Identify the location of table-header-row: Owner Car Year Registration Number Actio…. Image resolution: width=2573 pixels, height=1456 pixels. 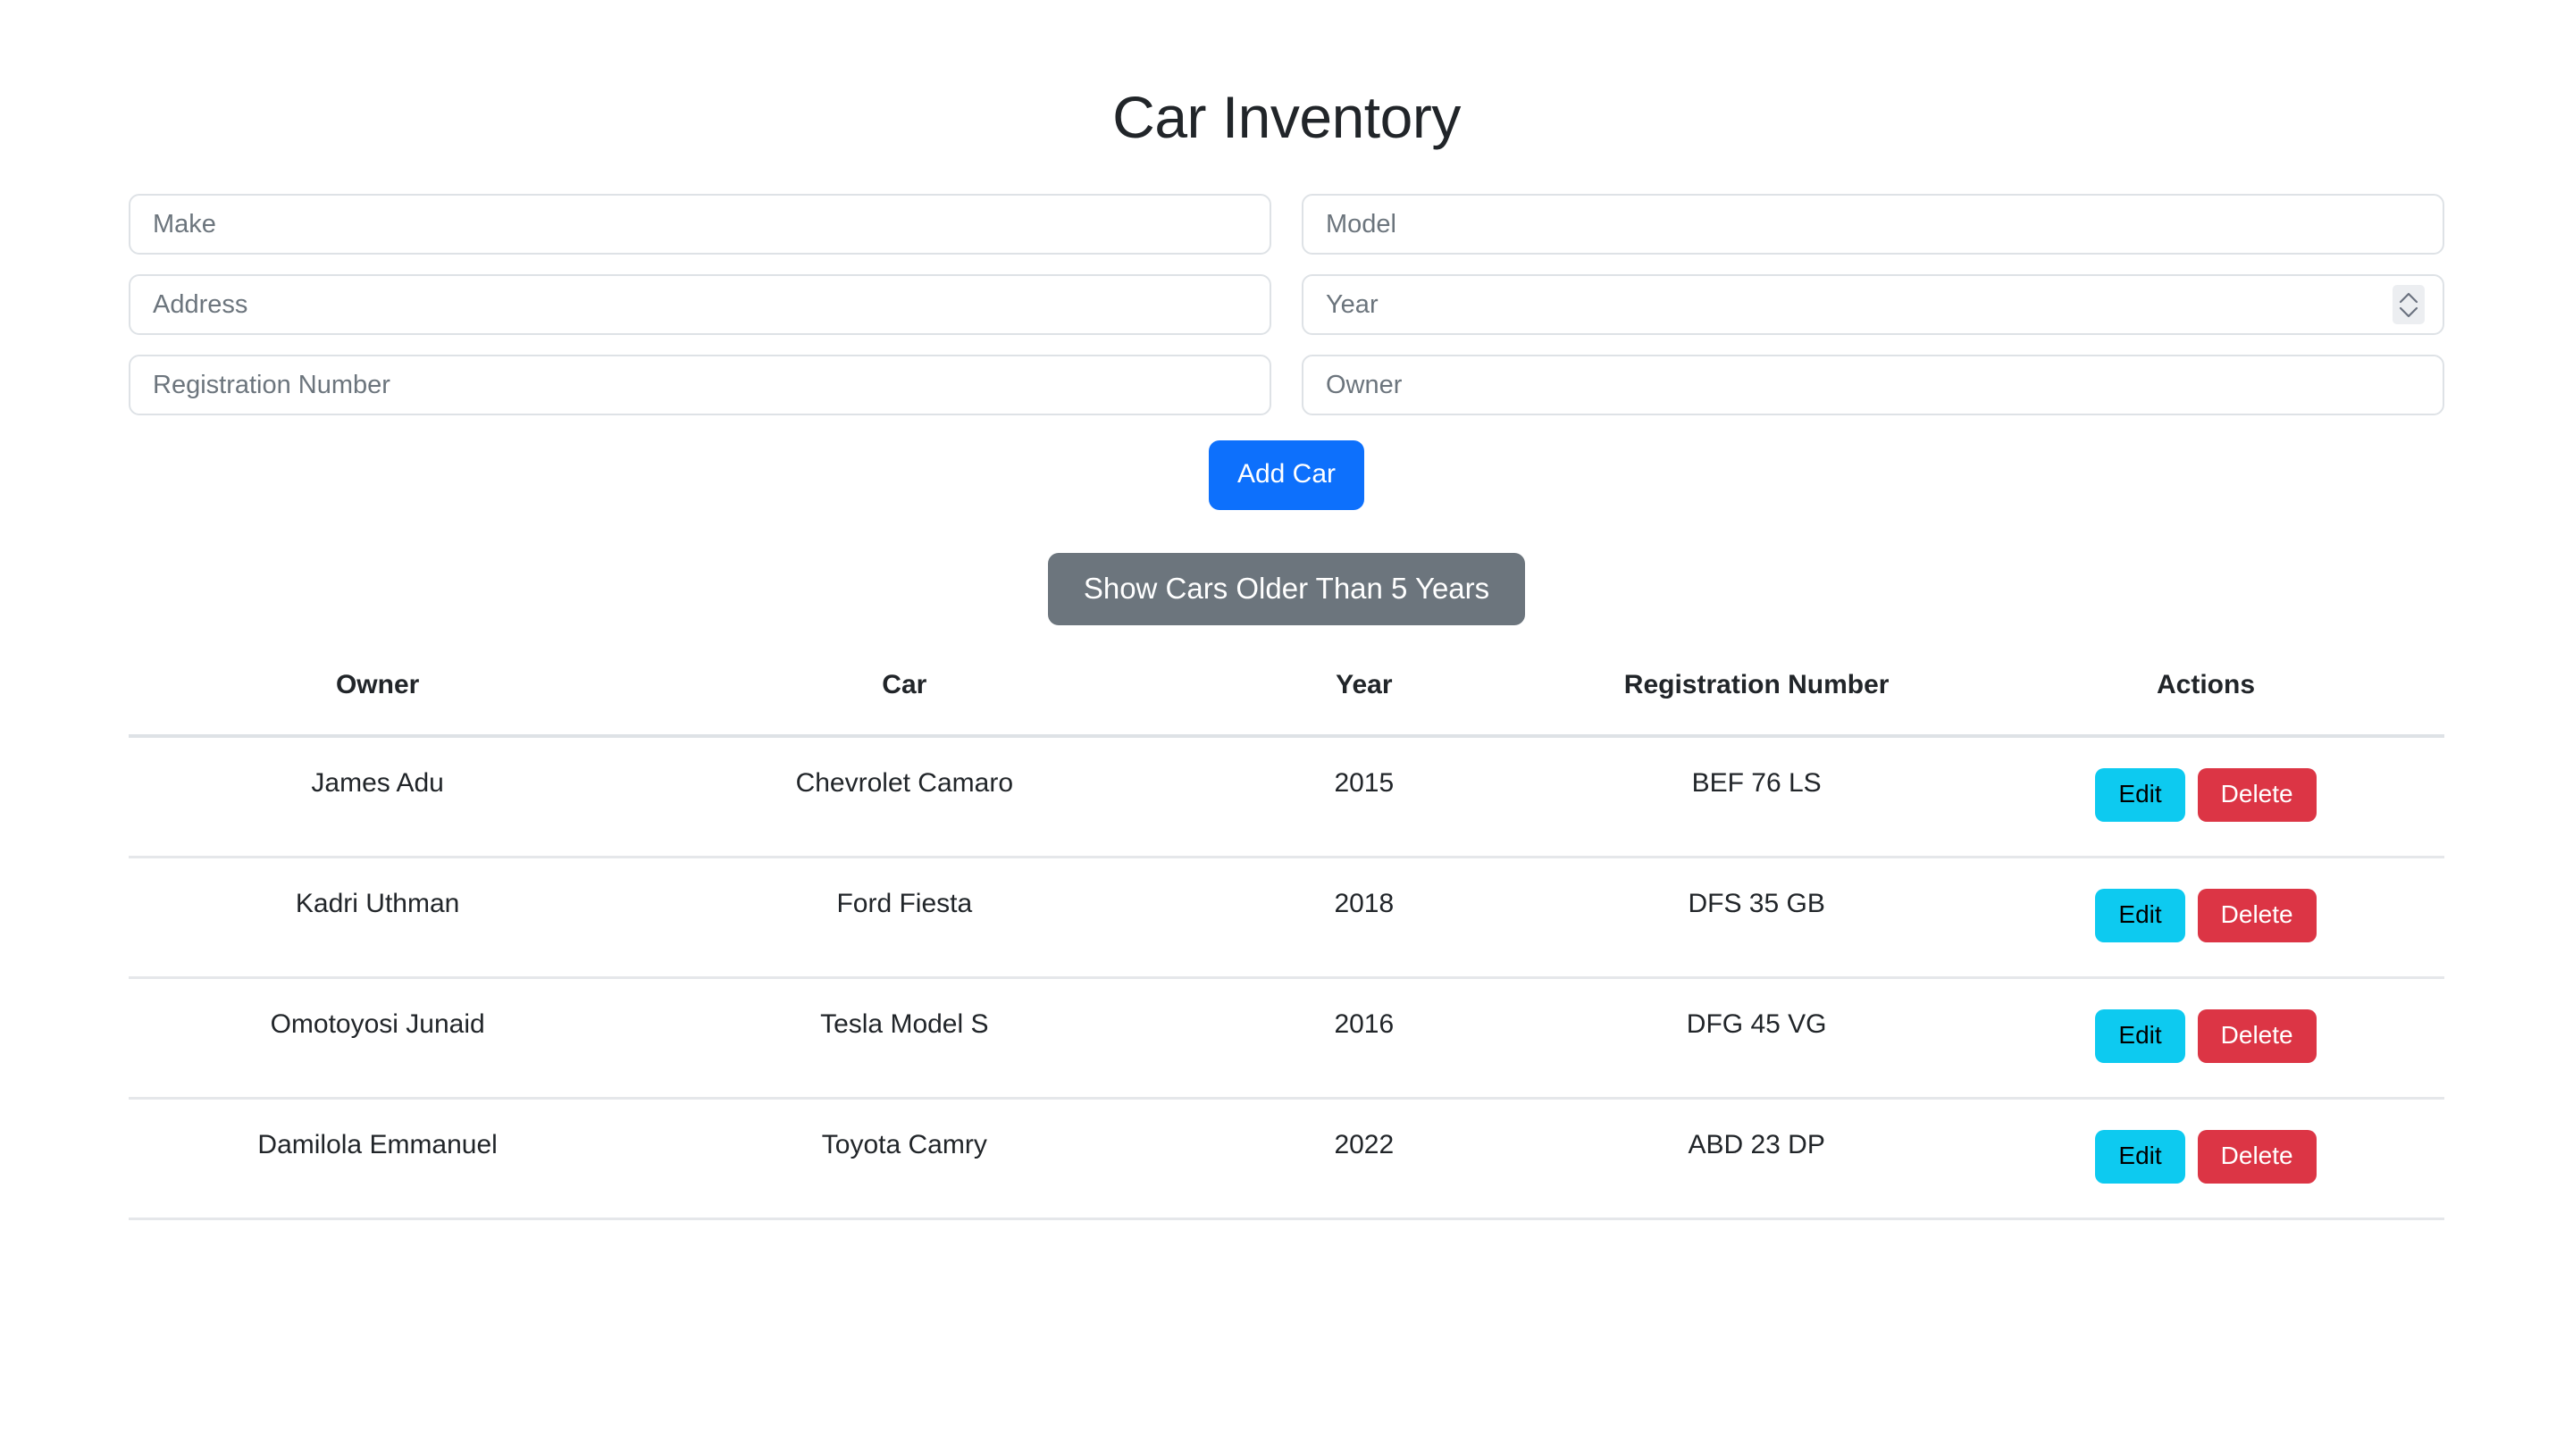
(1286, 704).